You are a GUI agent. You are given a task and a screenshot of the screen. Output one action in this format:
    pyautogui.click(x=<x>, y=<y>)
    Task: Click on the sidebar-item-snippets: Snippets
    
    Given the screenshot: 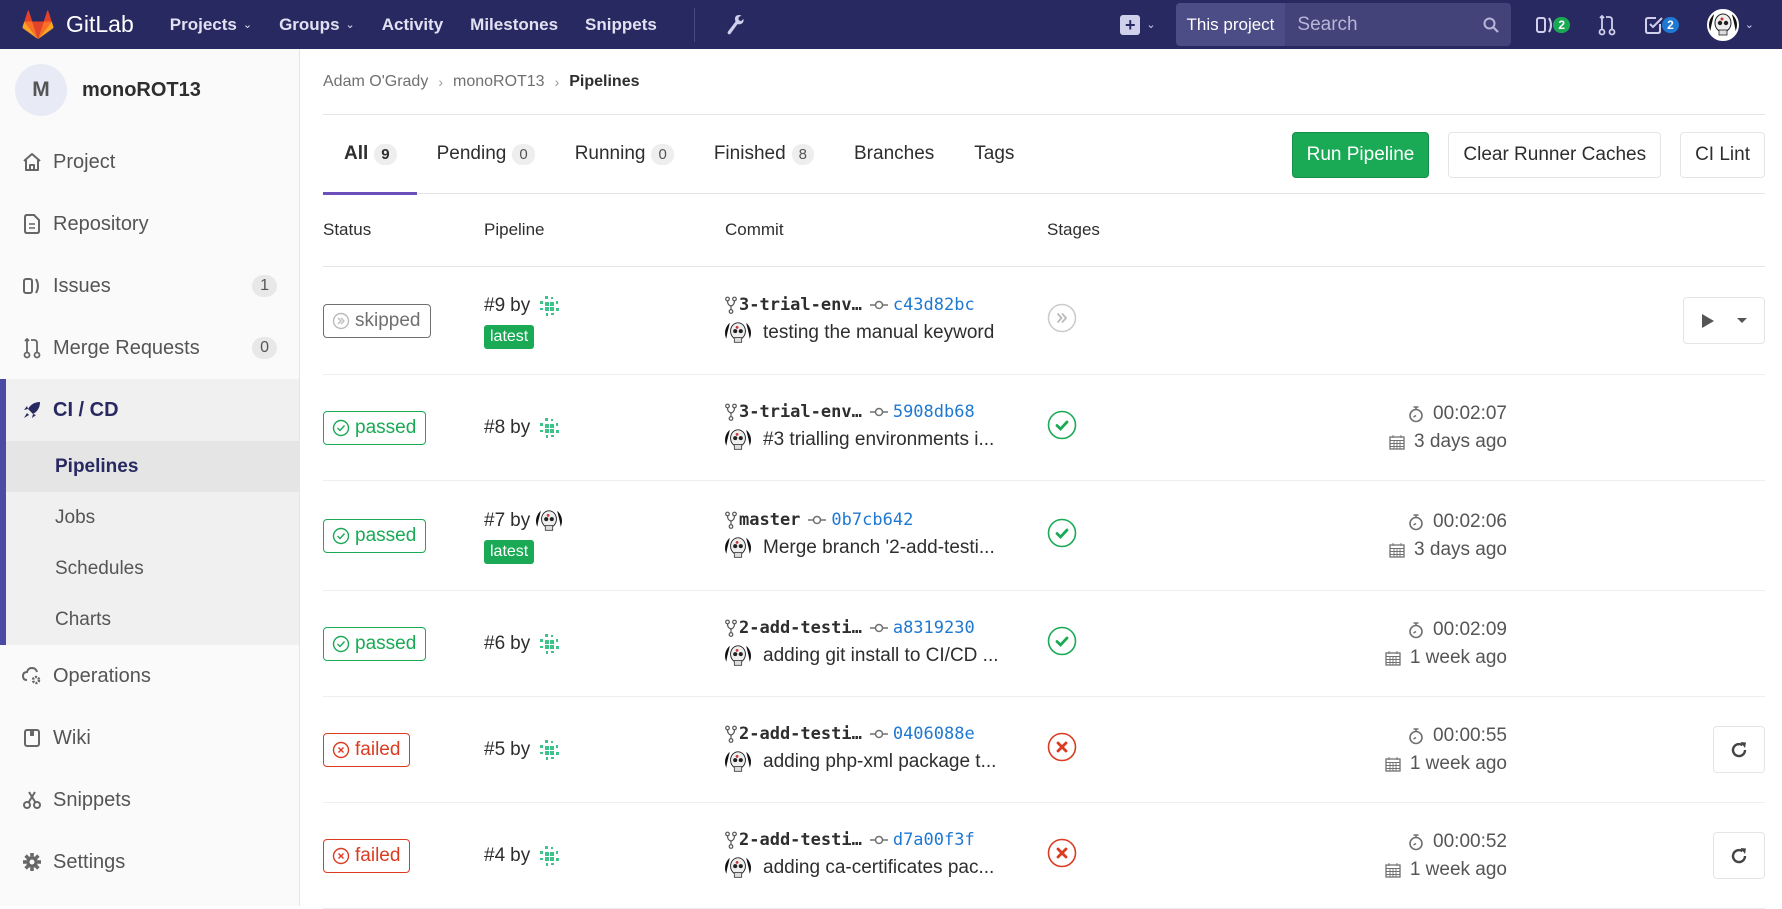 What is the action you would take?
    pyautogui.click(x=149, y=800)
    